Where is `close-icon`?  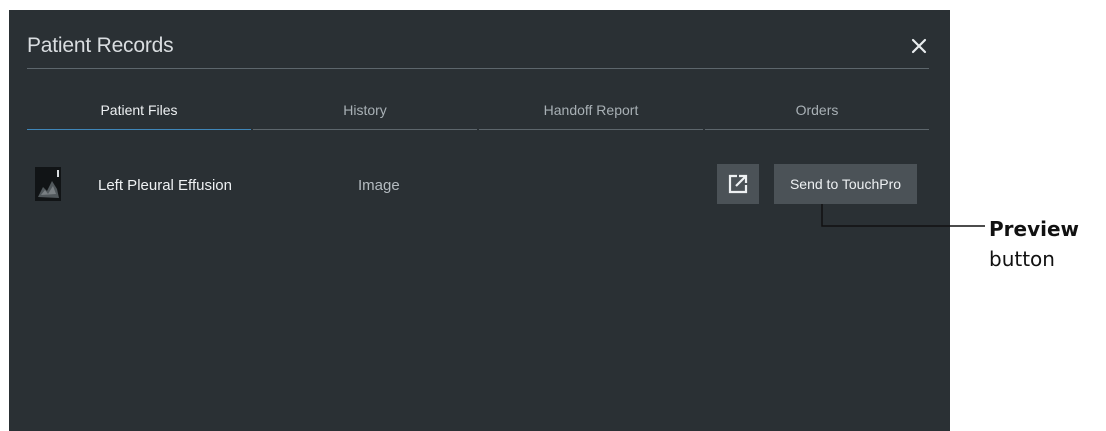
close-icon is located at coordinates (919, 46).